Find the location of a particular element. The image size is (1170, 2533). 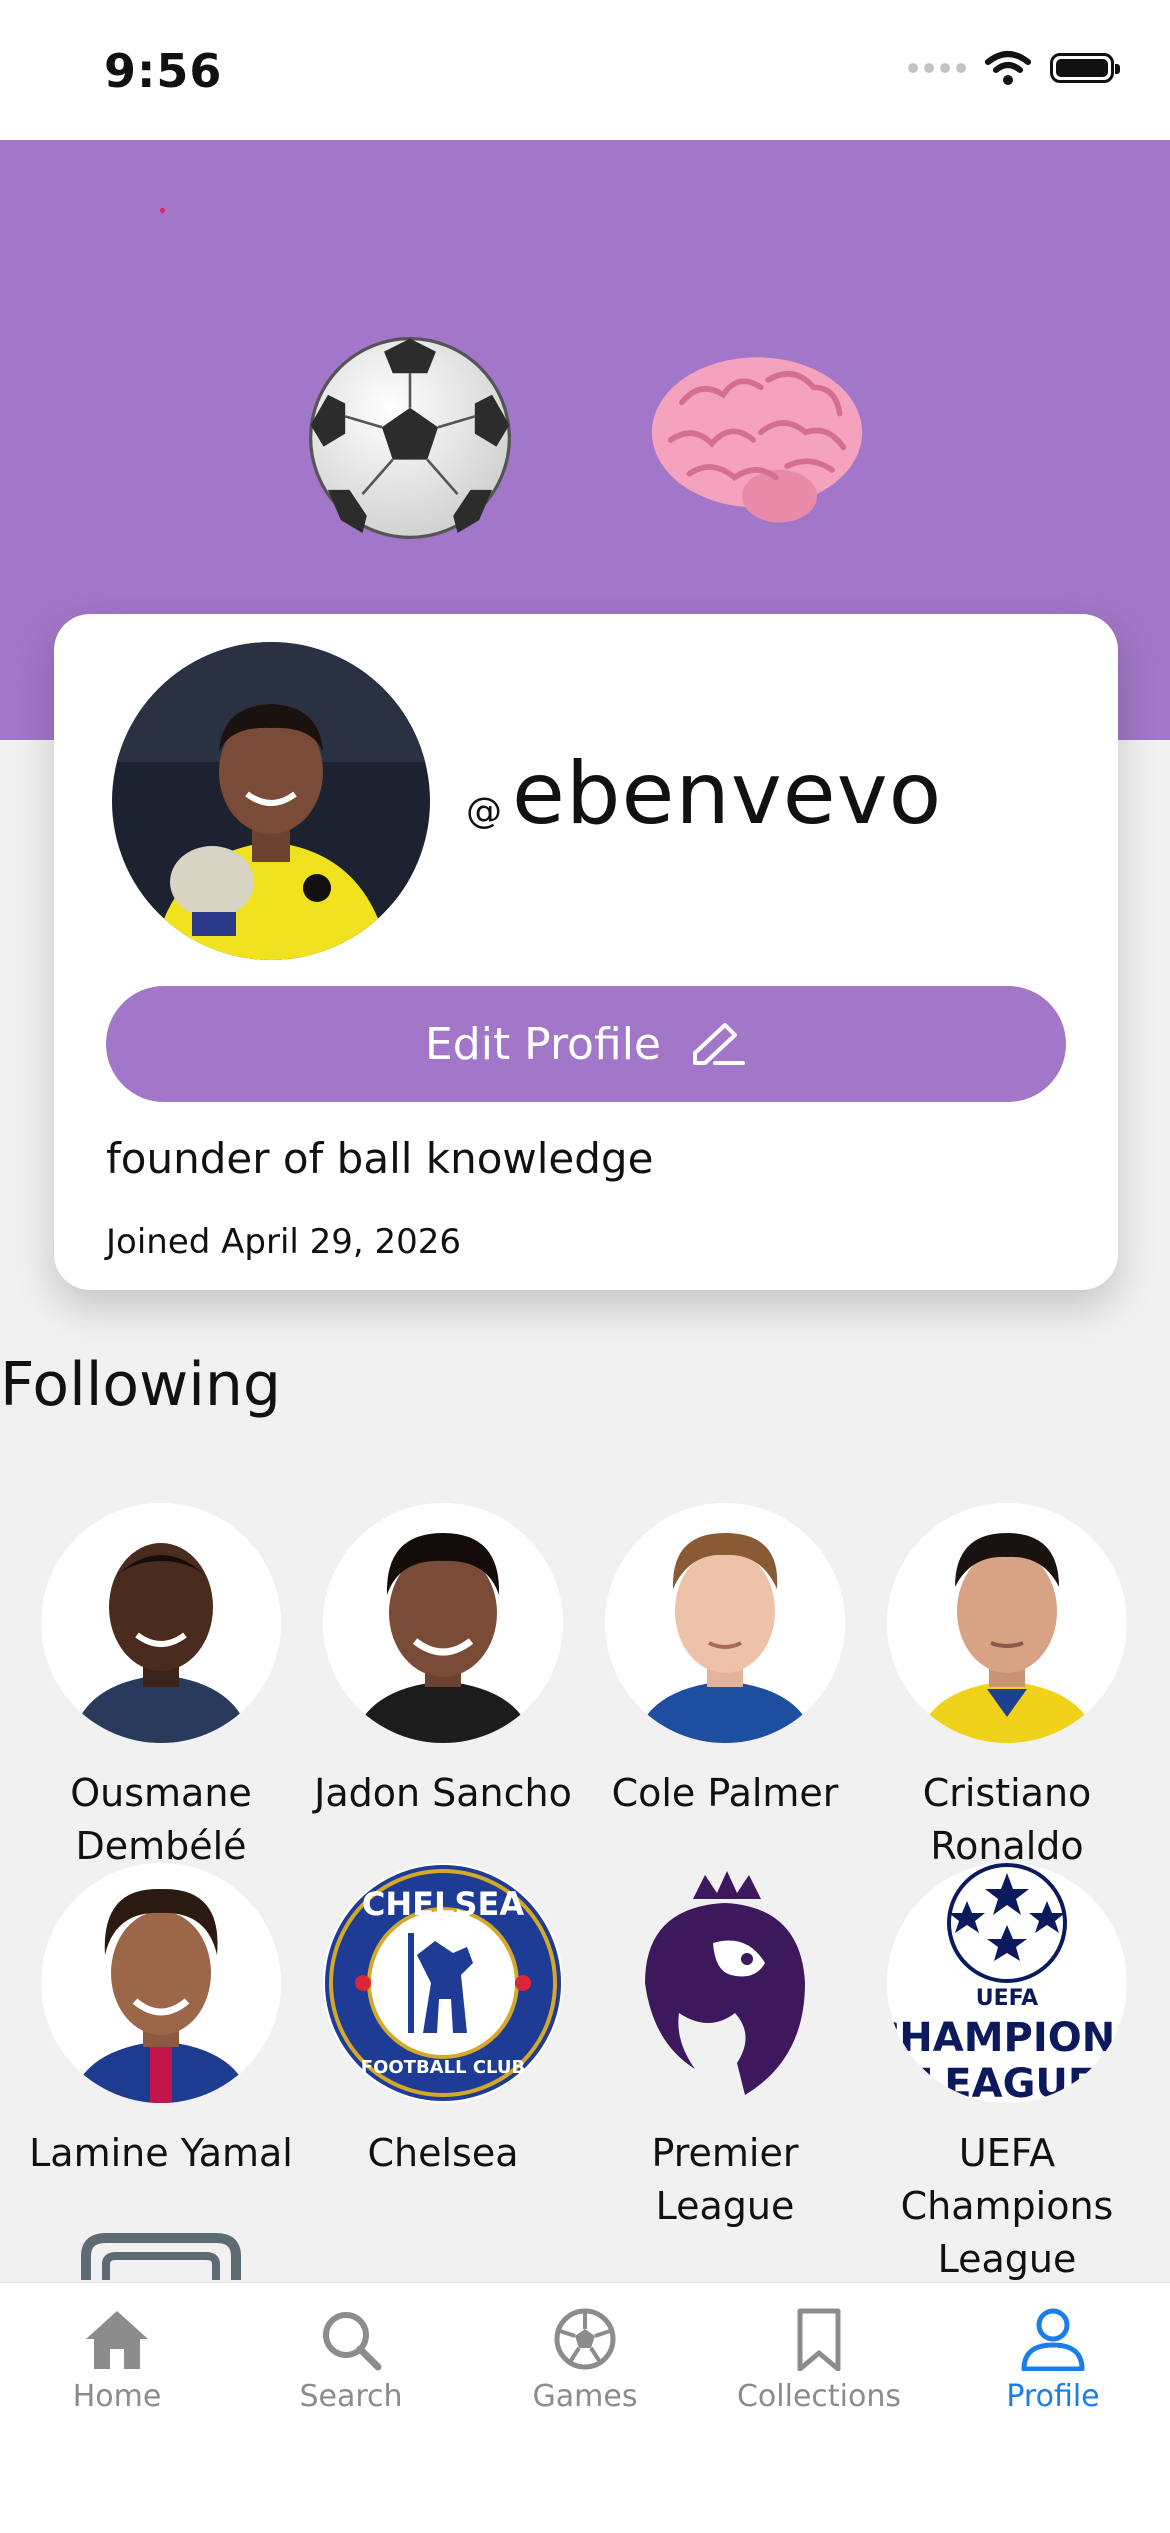

tab-search: Search is located at coordinates (351, 2360).